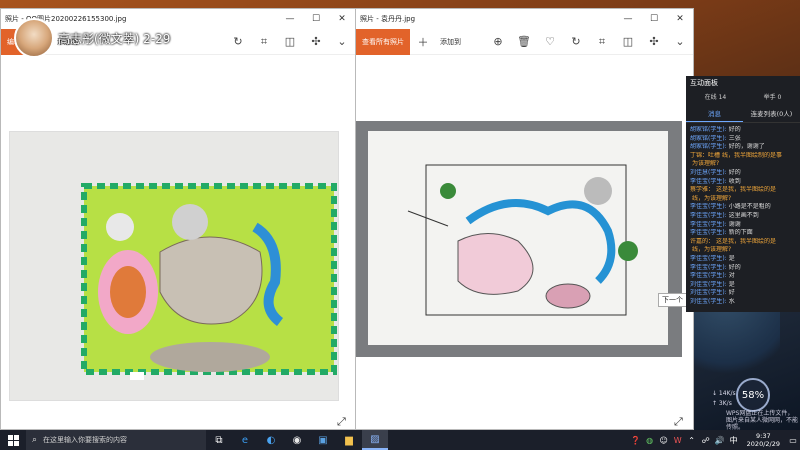  What do you see at coordinates (763, 444) in the screenshot?
I see `clock-date: 2020/2/29` at bounding box center [763, 444].